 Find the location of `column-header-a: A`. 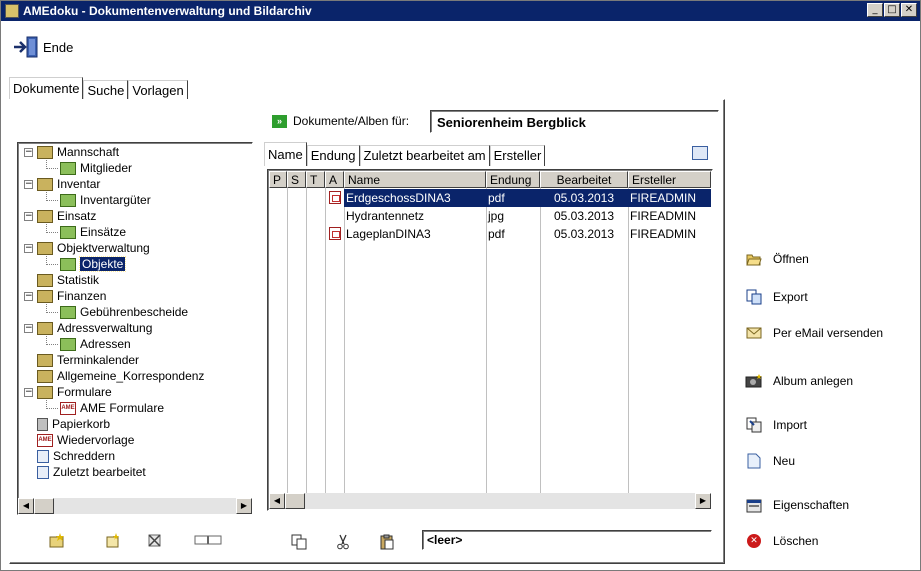

column-header-a: A is located at coordinates (334, 179).